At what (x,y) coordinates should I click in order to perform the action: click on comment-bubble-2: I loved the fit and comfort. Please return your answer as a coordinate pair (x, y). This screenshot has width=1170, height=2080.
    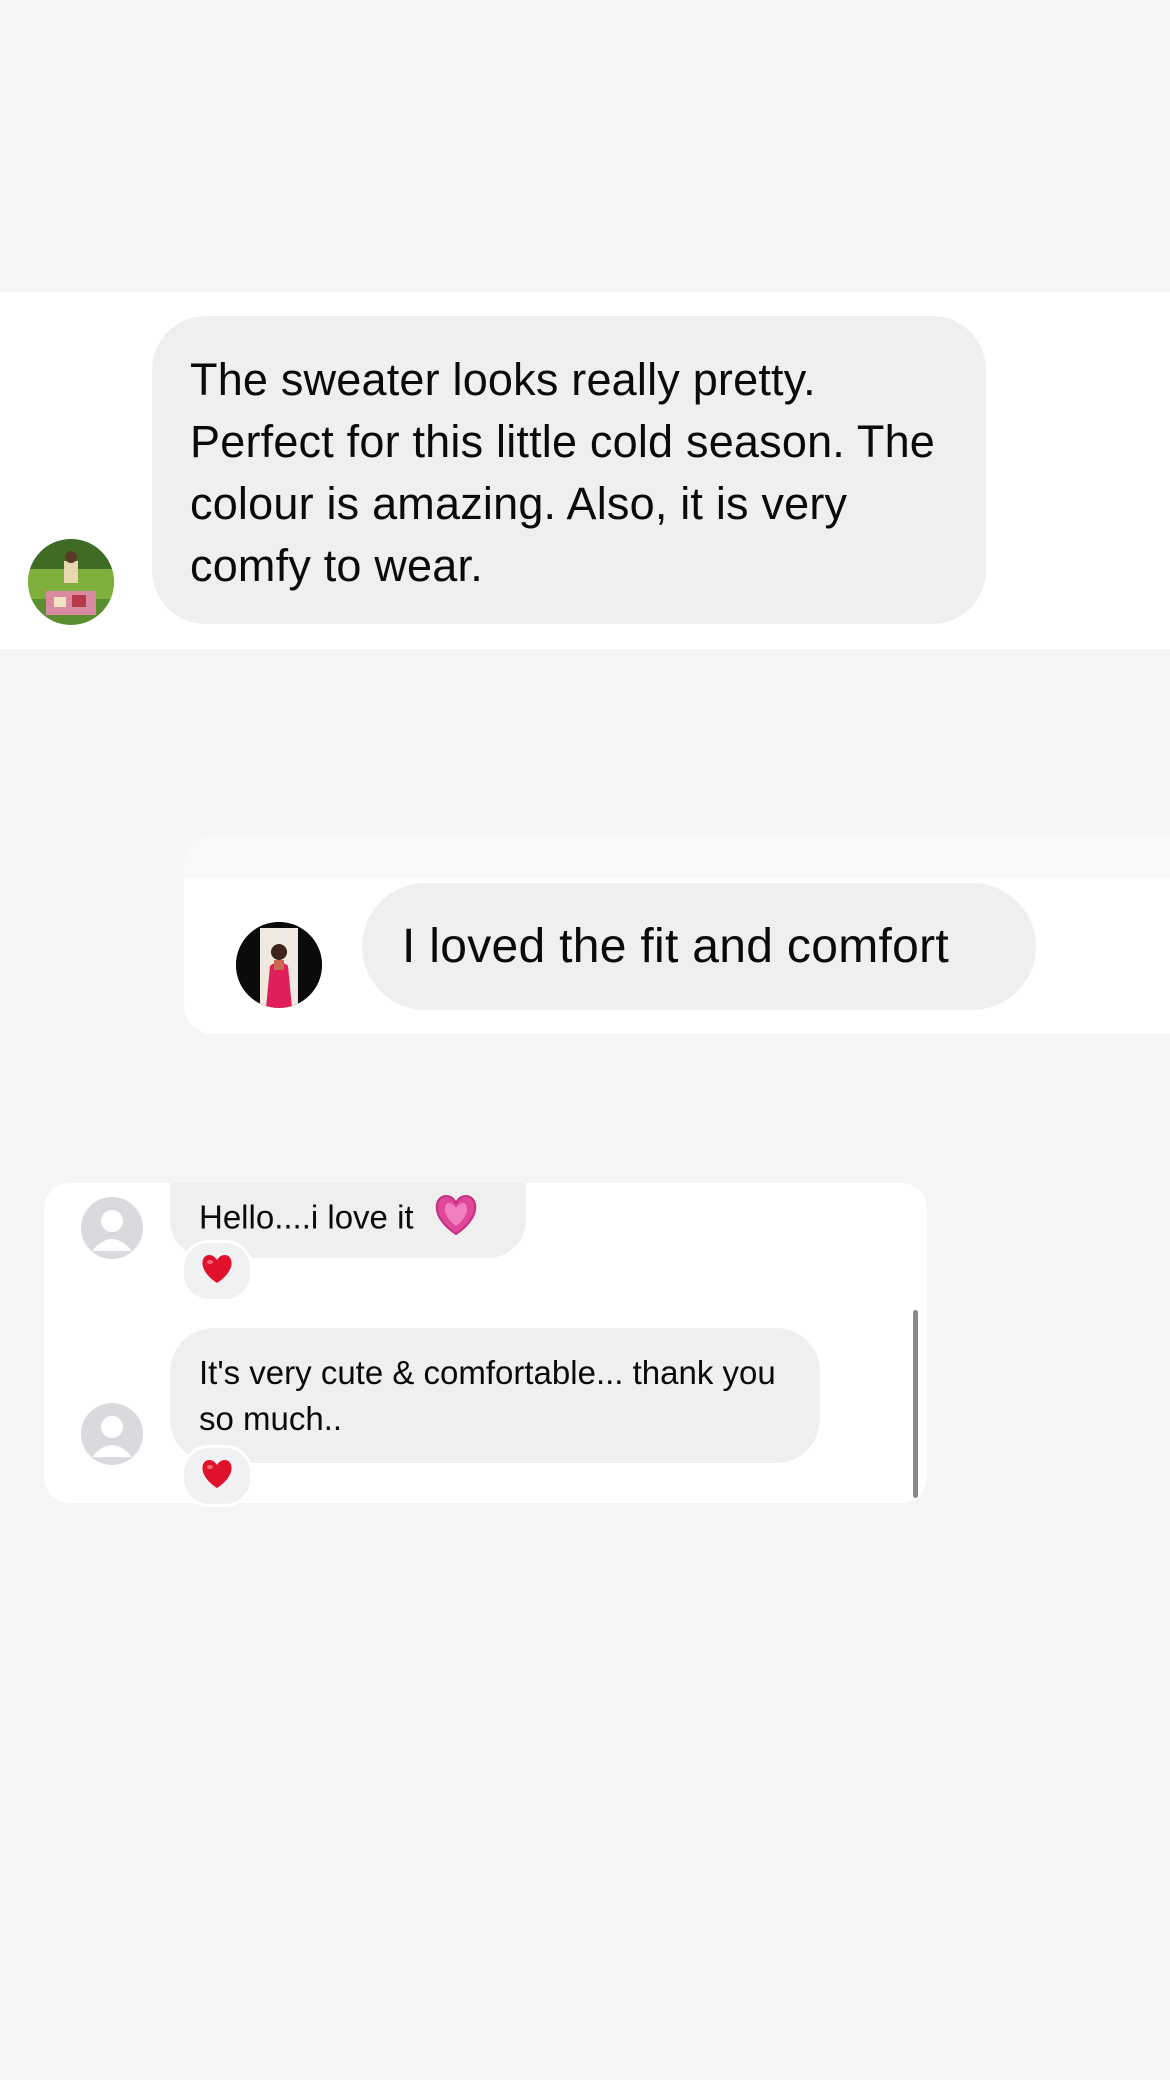
    Looking at the image, I should click on (699, 946).